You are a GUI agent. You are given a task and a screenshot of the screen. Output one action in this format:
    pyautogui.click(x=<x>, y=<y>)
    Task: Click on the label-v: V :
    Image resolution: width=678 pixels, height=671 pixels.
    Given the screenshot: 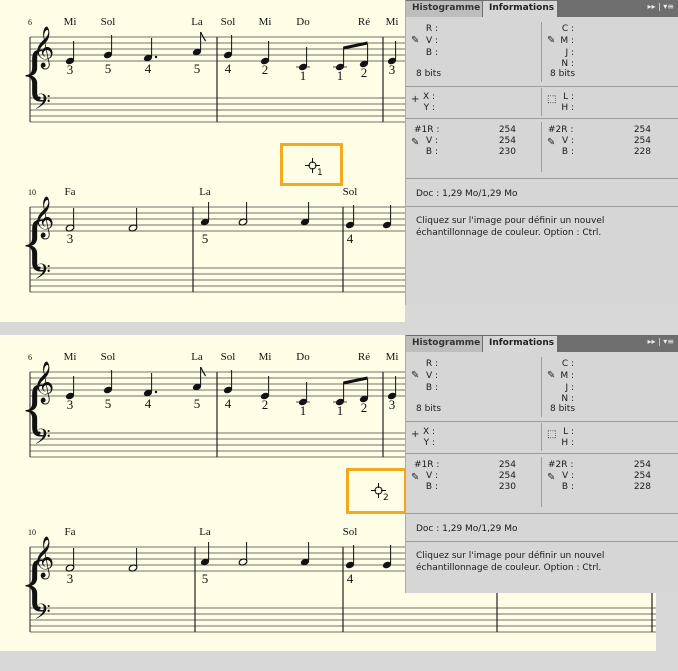 What is the action you would take?
    pyautogui.click(x=431, y=376)
    